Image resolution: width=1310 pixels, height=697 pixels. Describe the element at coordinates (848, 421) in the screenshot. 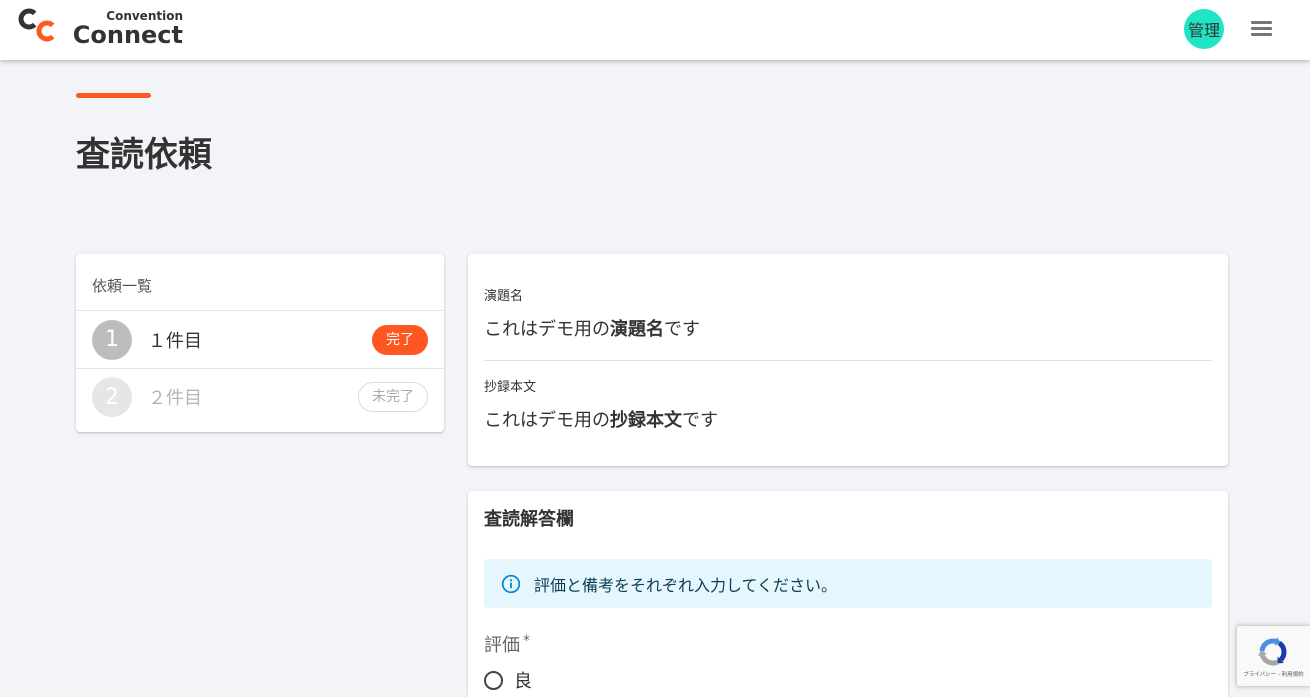

I see `abstract-body-value: これはデモ用の抄録本文です` at that location.